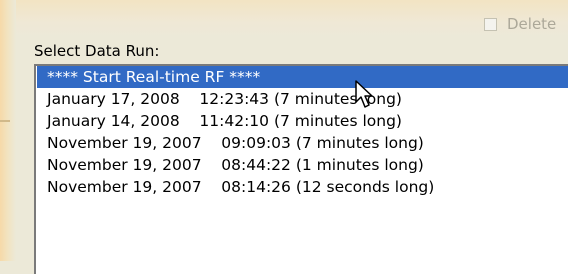 This screenshot has width=568, height=274. What do you see at coordinates (364, 94) in the screenshot?
I see `arrow-cursor-icon` at bounding box center [364, 94].